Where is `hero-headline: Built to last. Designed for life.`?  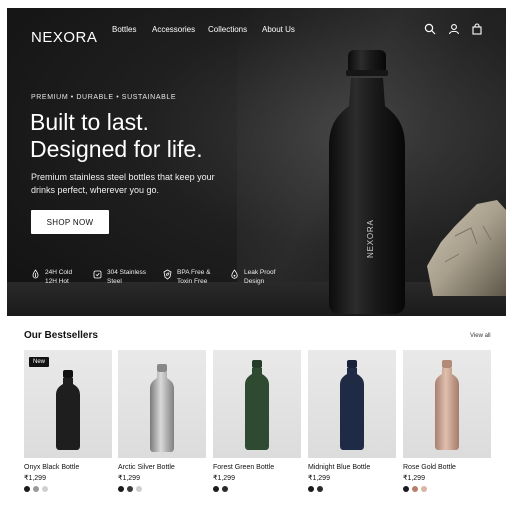
hero-headline: Built to last. Designed for life. is located at coordinates (145, 136).